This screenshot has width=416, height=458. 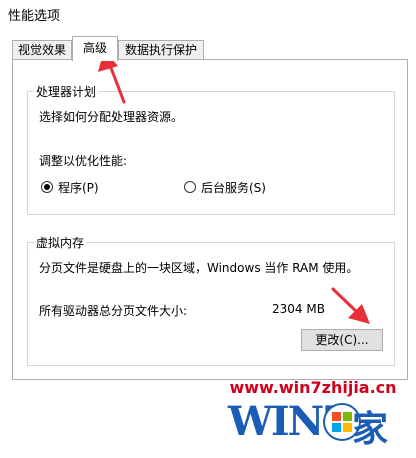 What do you see at coordinates (95, 48) in the screenshot?
I see `tab-advanced: 高级` at bounding box center [95, 48].